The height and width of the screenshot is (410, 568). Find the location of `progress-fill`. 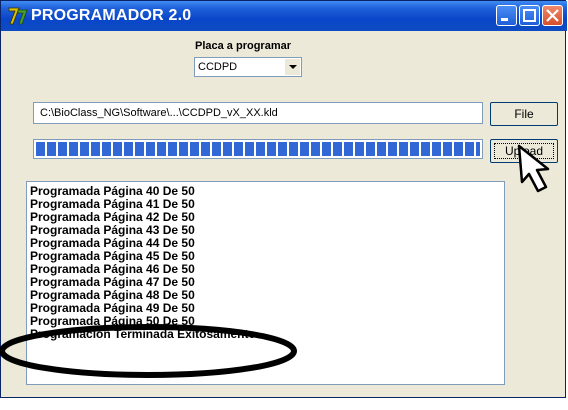

progress-fill is located at coordinates (258, 149).